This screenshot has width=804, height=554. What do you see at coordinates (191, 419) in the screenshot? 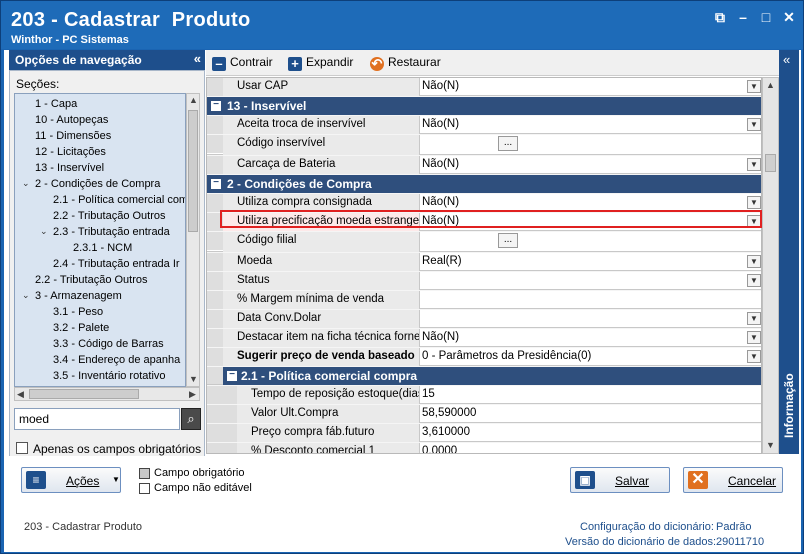
I see `search-icon: ⌕` at bounding box center [191, 419].